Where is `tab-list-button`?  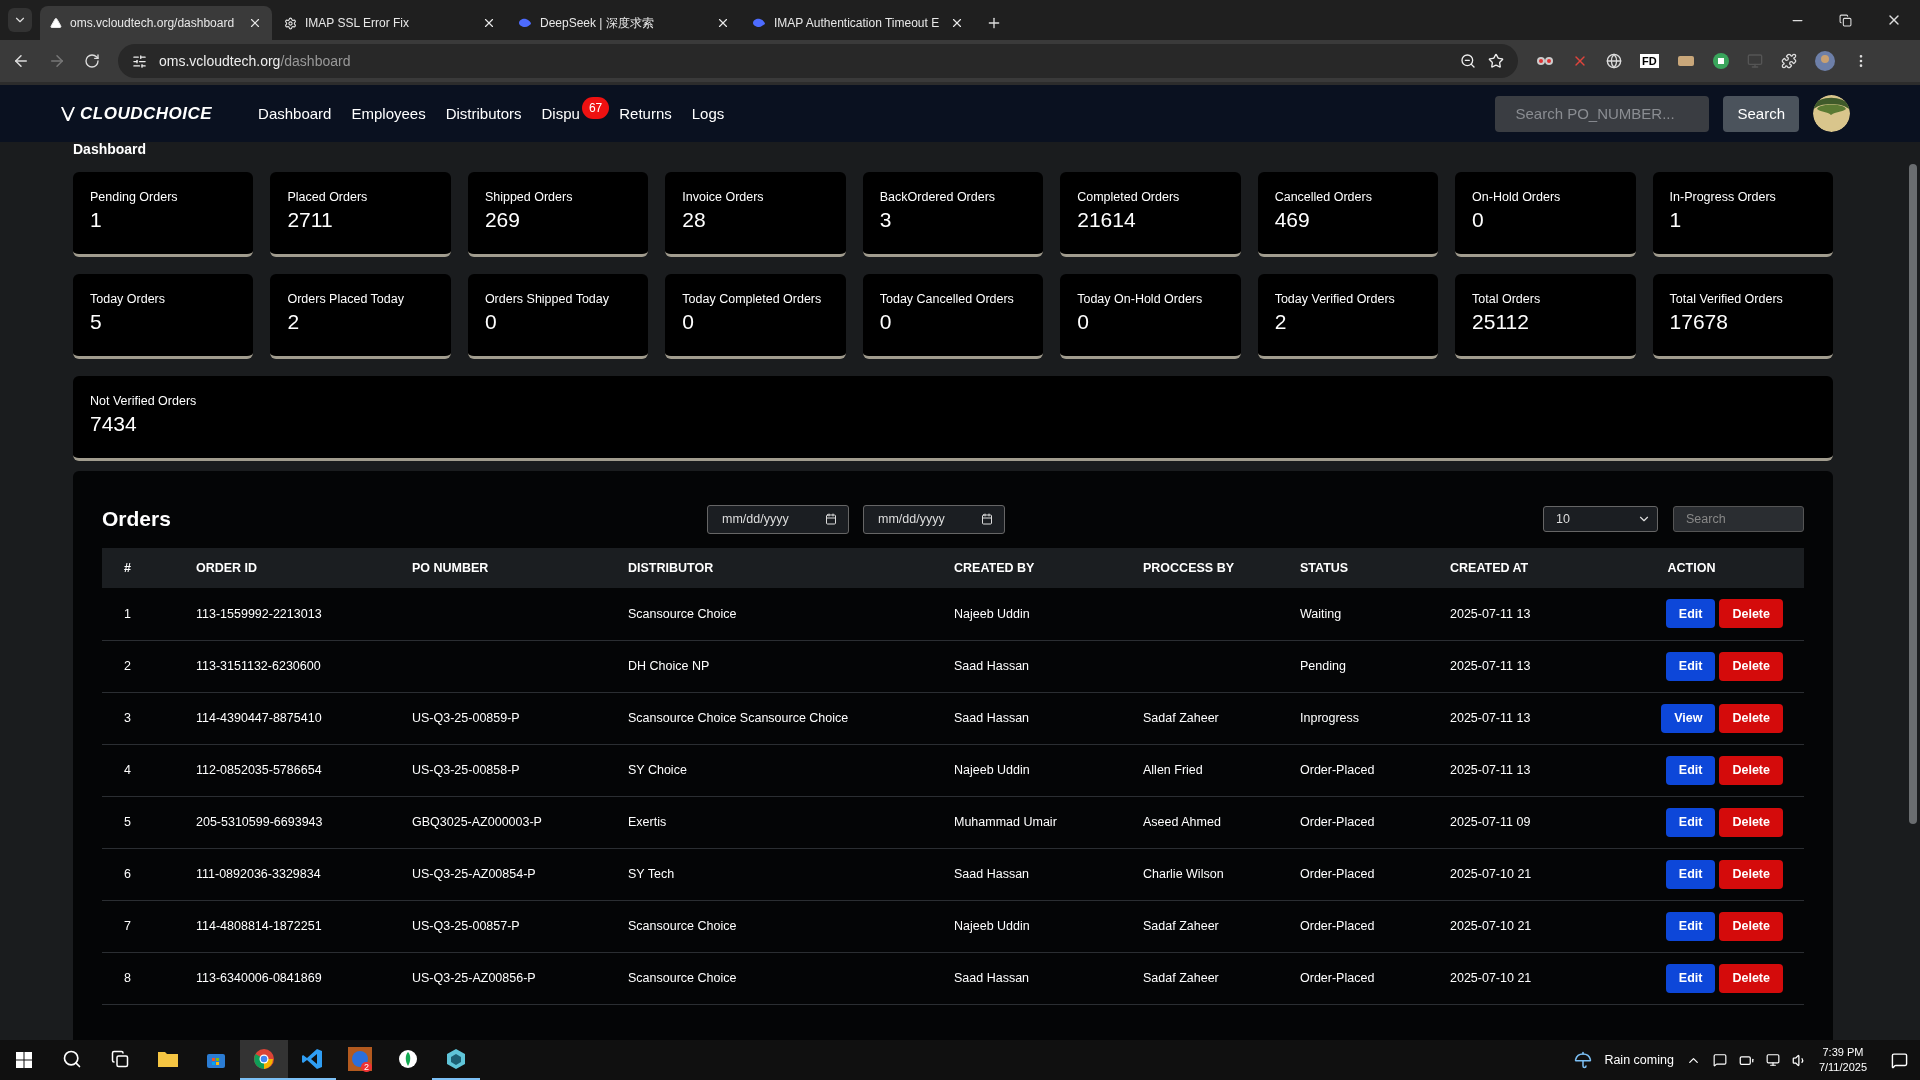
tab-list-button is located at coordinates (20, 20).